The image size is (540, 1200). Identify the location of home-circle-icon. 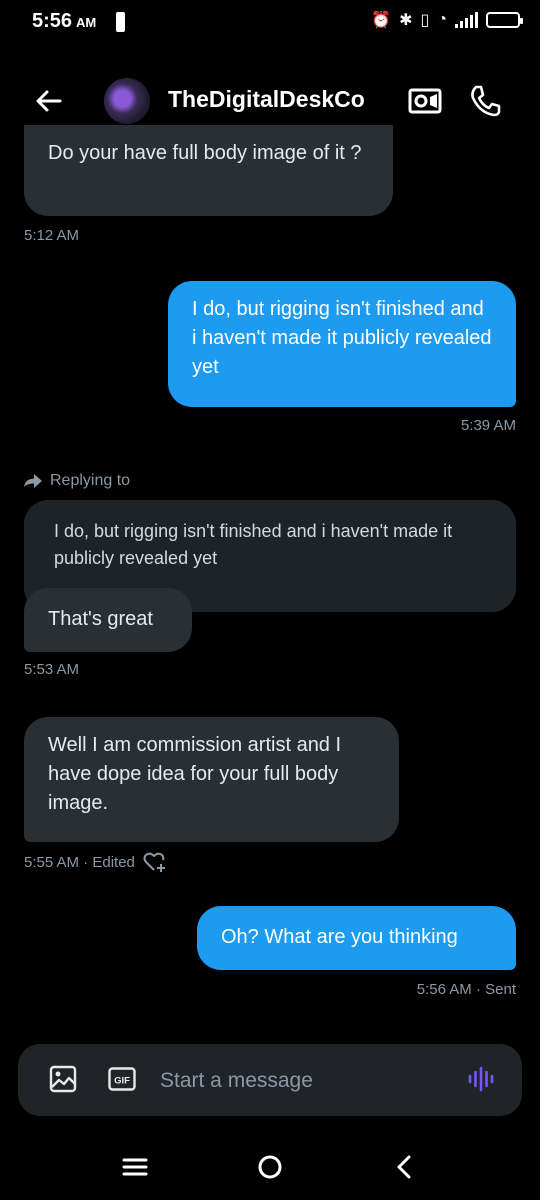
(270, 1167).